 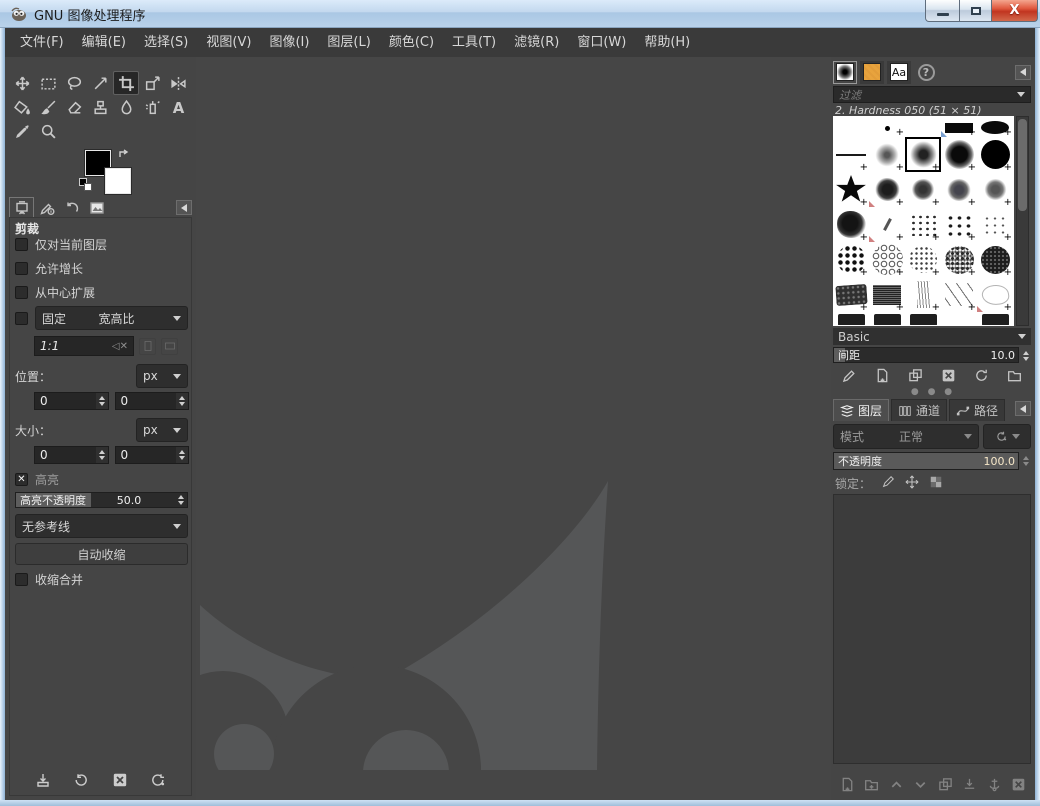 I want to click on guides-dropdown: 无参考线, so click(x=101, y=526).